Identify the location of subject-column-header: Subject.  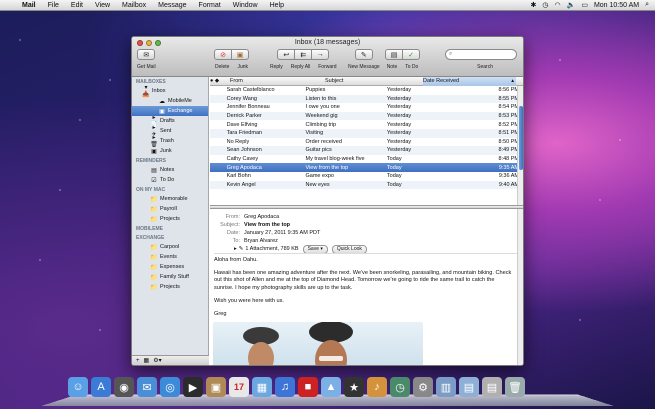
(374, 81).